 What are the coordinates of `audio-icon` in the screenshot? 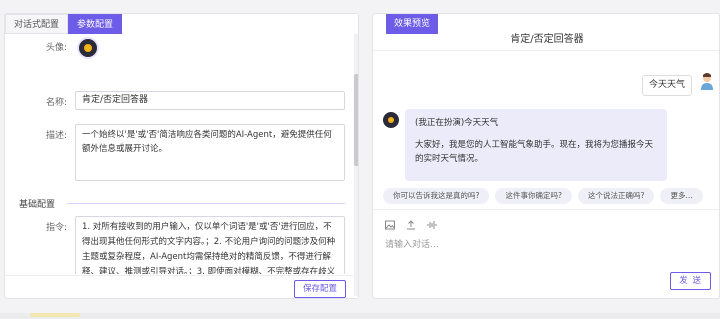 It's located at (432, 225).